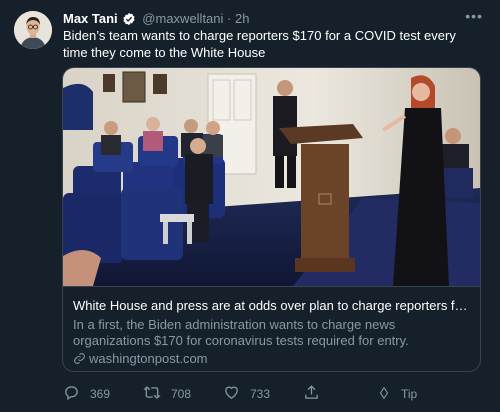 The image size is (500, 412). Describe the element at coordinates (409, 394) in the screenshot. I see `tip-label: Tip` at that location.